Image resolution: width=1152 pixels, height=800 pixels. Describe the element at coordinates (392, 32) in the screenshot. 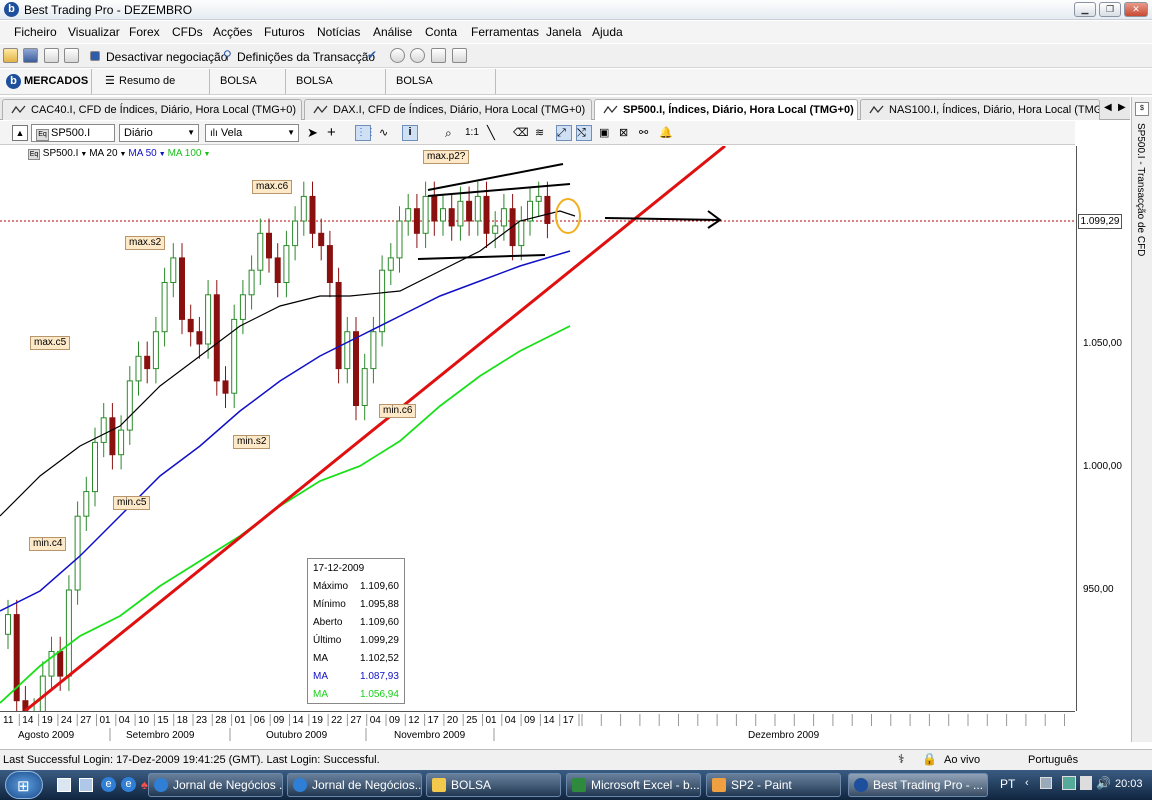

I see `menu-analise: Análise` at that location.